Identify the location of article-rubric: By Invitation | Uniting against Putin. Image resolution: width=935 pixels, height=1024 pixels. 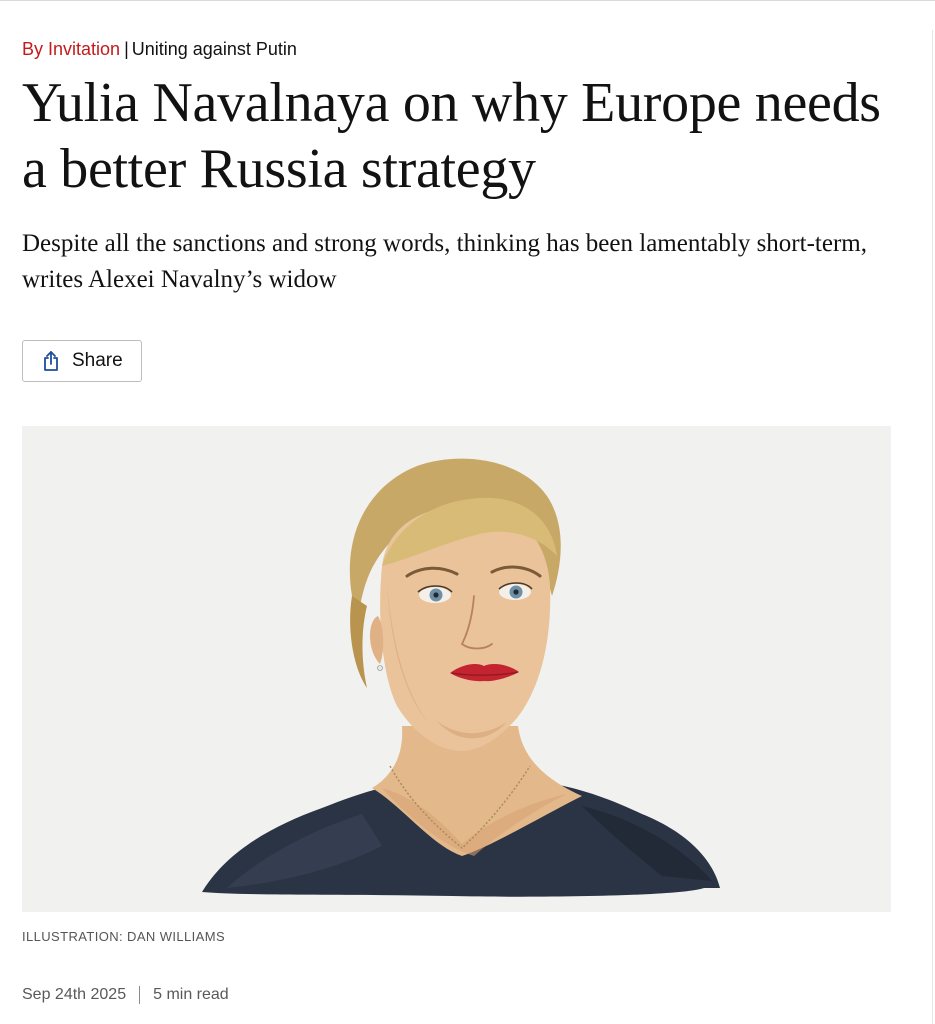
(159, 49).